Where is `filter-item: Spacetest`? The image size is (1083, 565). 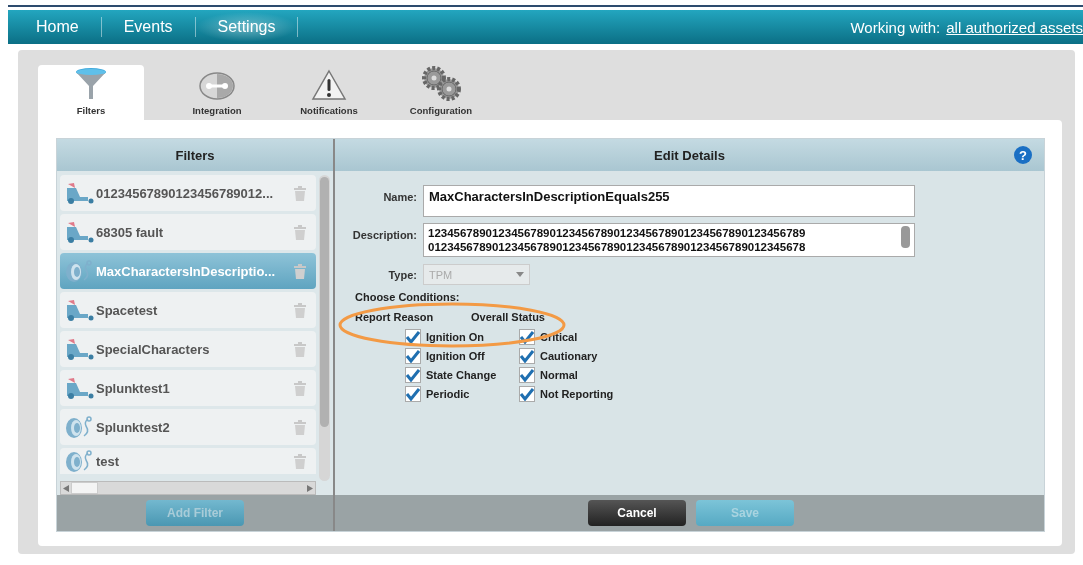 filter-item: Spacetest is located at coordinates (188, 310).